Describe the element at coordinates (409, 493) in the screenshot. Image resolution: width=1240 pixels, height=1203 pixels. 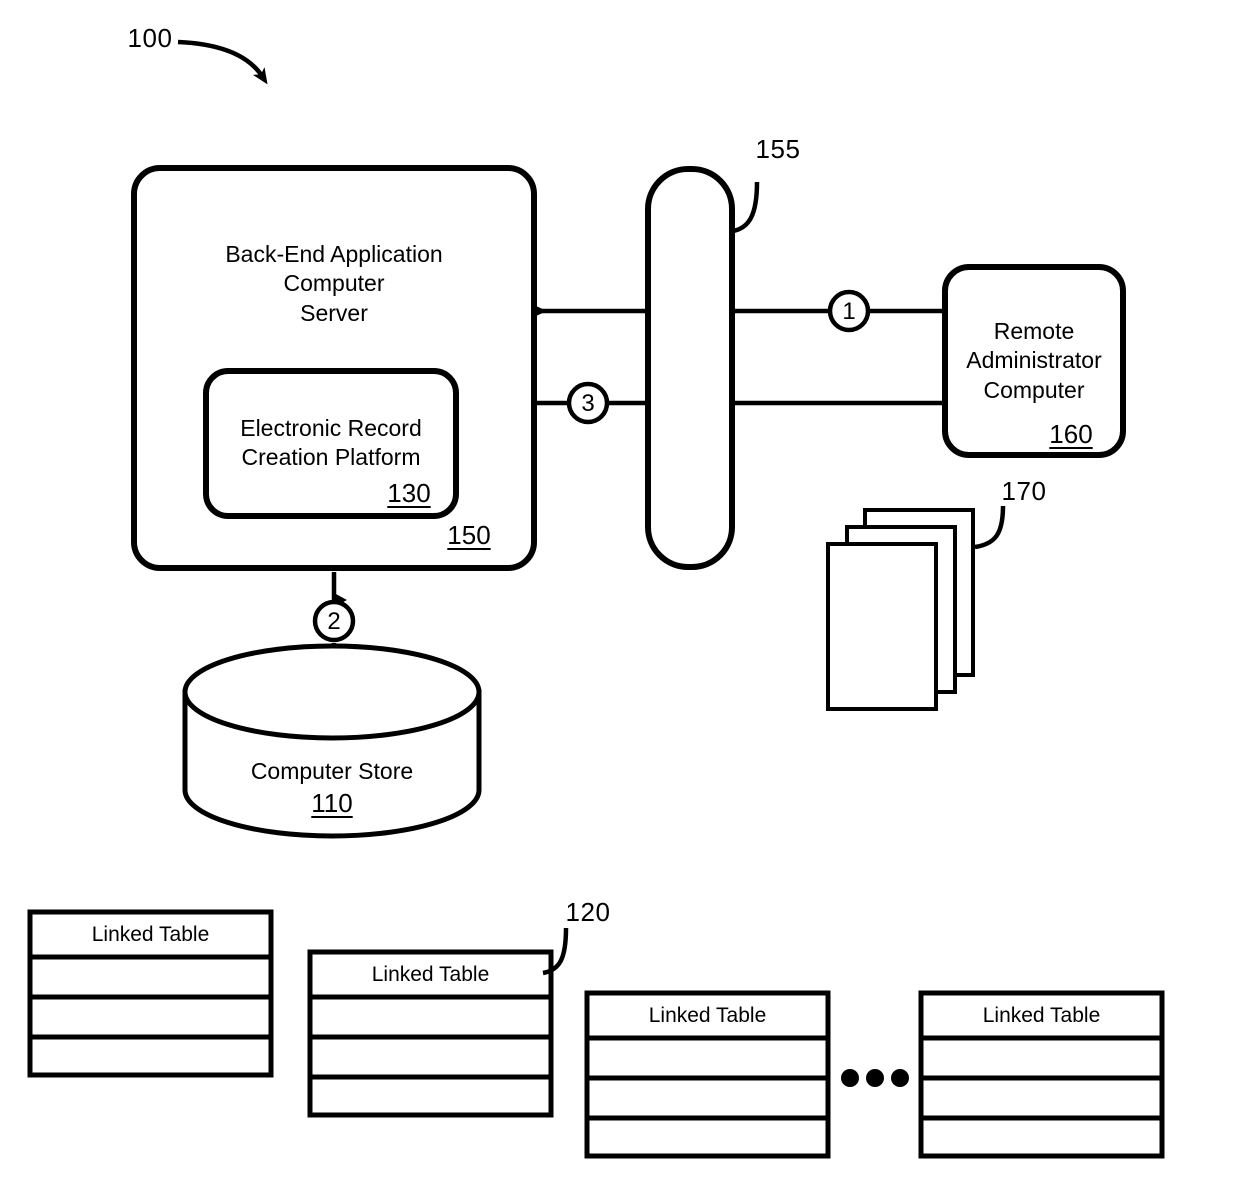
I see `record-creation-platform-ref: 130` at that location.